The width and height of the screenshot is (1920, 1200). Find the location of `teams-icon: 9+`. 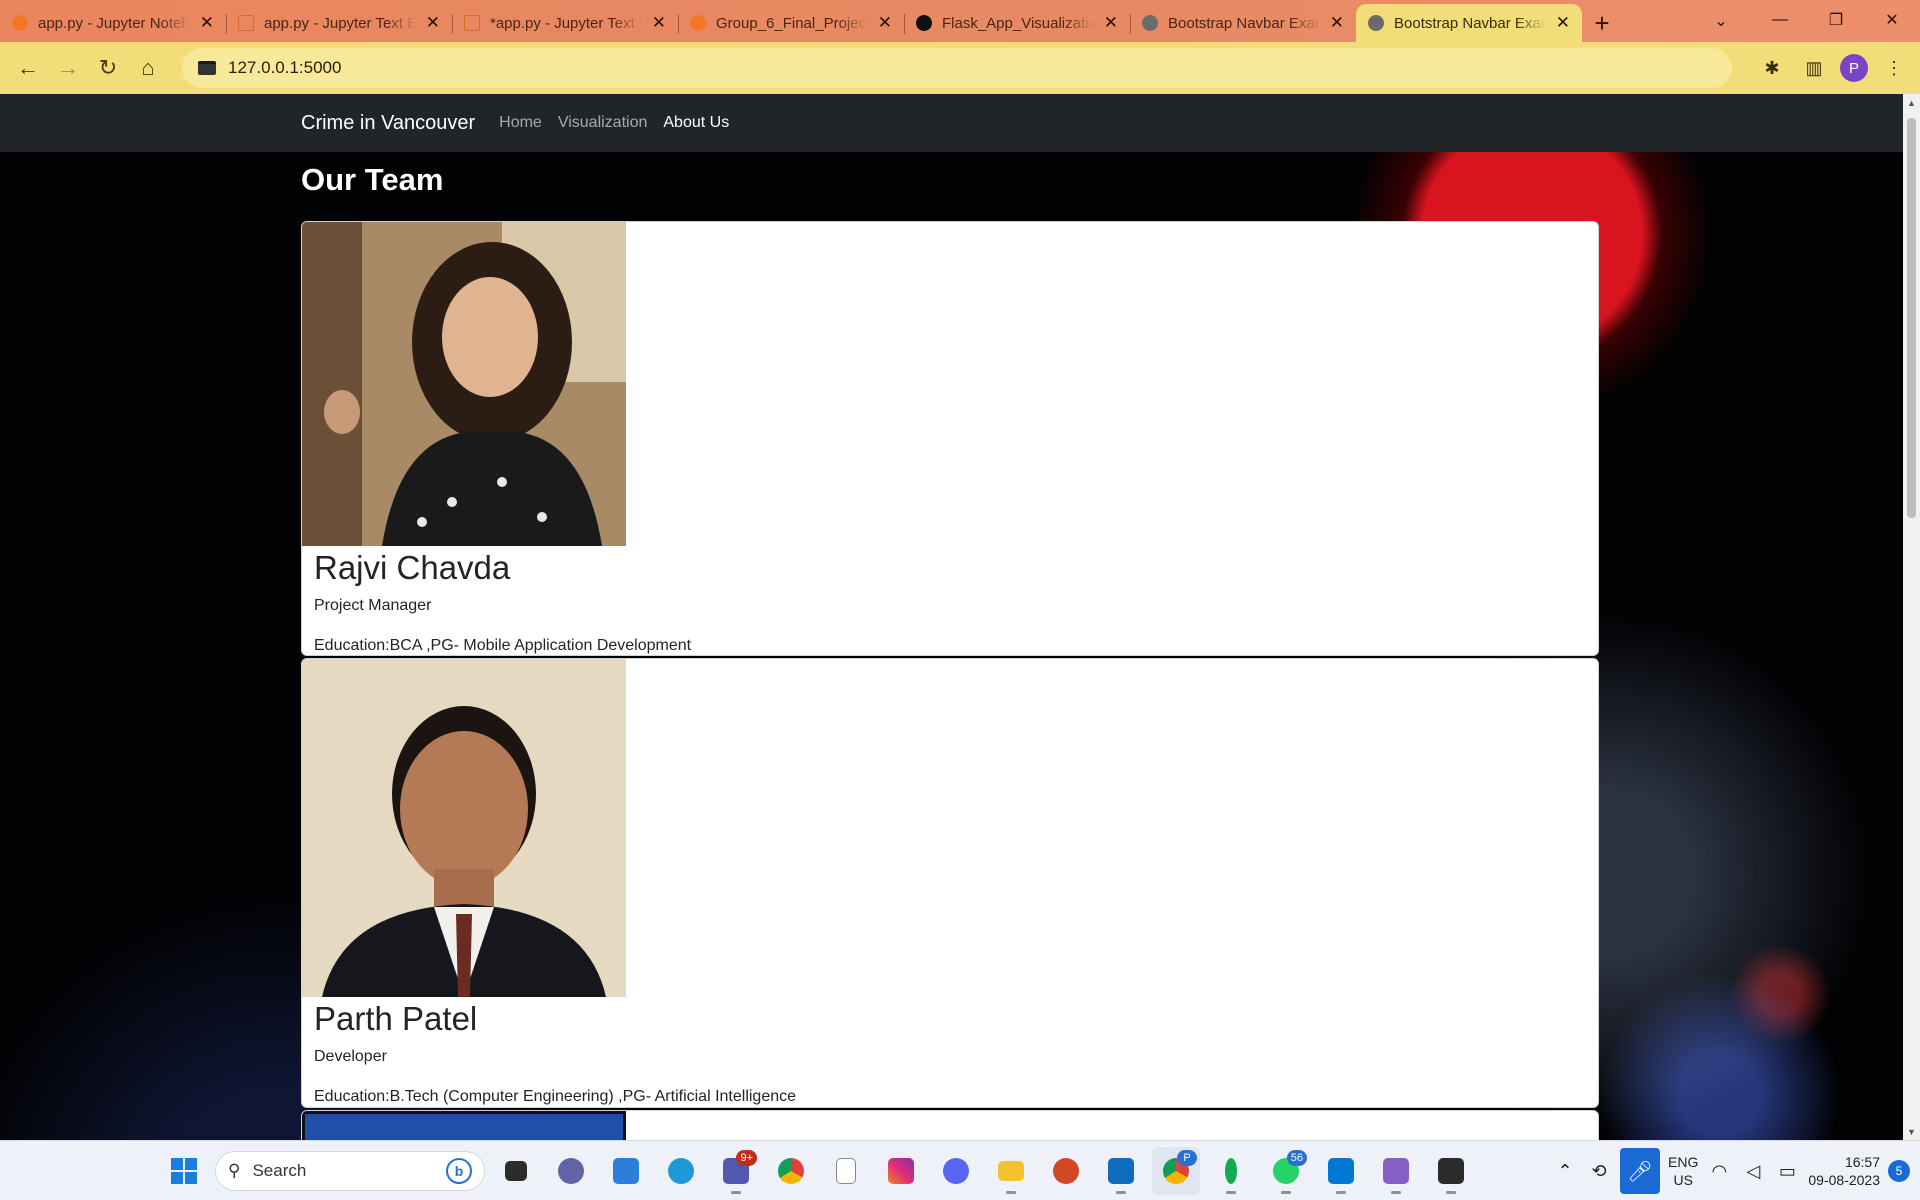

teams-icon: 9+ is located at coordinates (736, 1171).